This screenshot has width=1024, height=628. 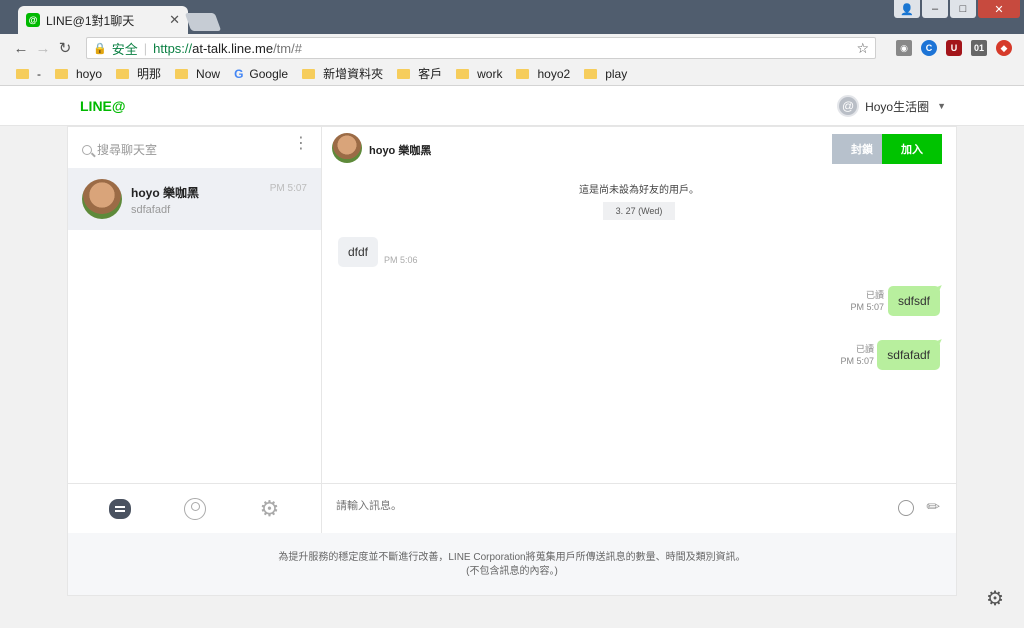 I want to click on chat-bubble-icon, so click(x=119, y=508).